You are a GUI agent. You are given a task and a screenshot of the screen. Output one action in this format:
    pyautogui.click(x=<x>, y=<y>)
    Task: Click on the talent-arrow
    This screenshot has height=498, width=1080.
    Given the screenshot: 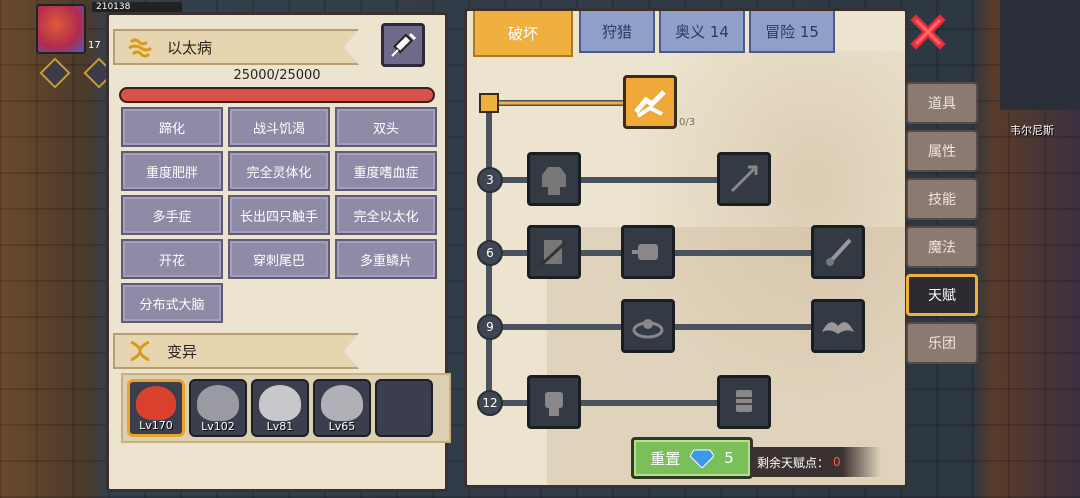 What is the action you would take?
    pyautogui.click(x=744, y=179)
    